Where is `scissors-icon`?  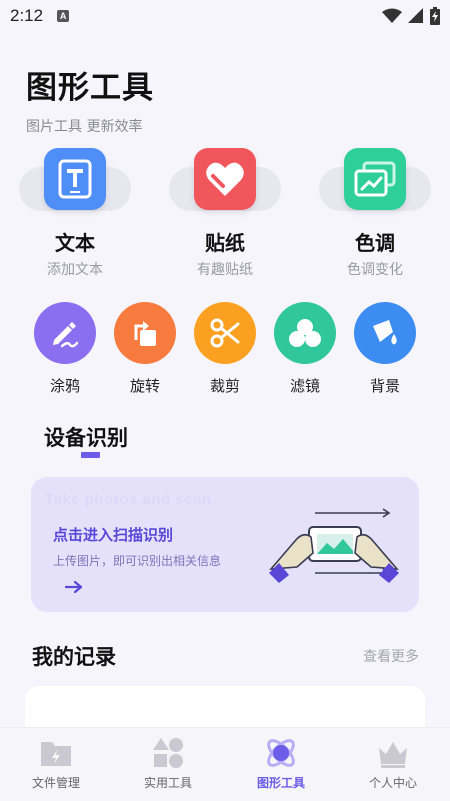 scissors-icon is located at coordinates (225, 333).